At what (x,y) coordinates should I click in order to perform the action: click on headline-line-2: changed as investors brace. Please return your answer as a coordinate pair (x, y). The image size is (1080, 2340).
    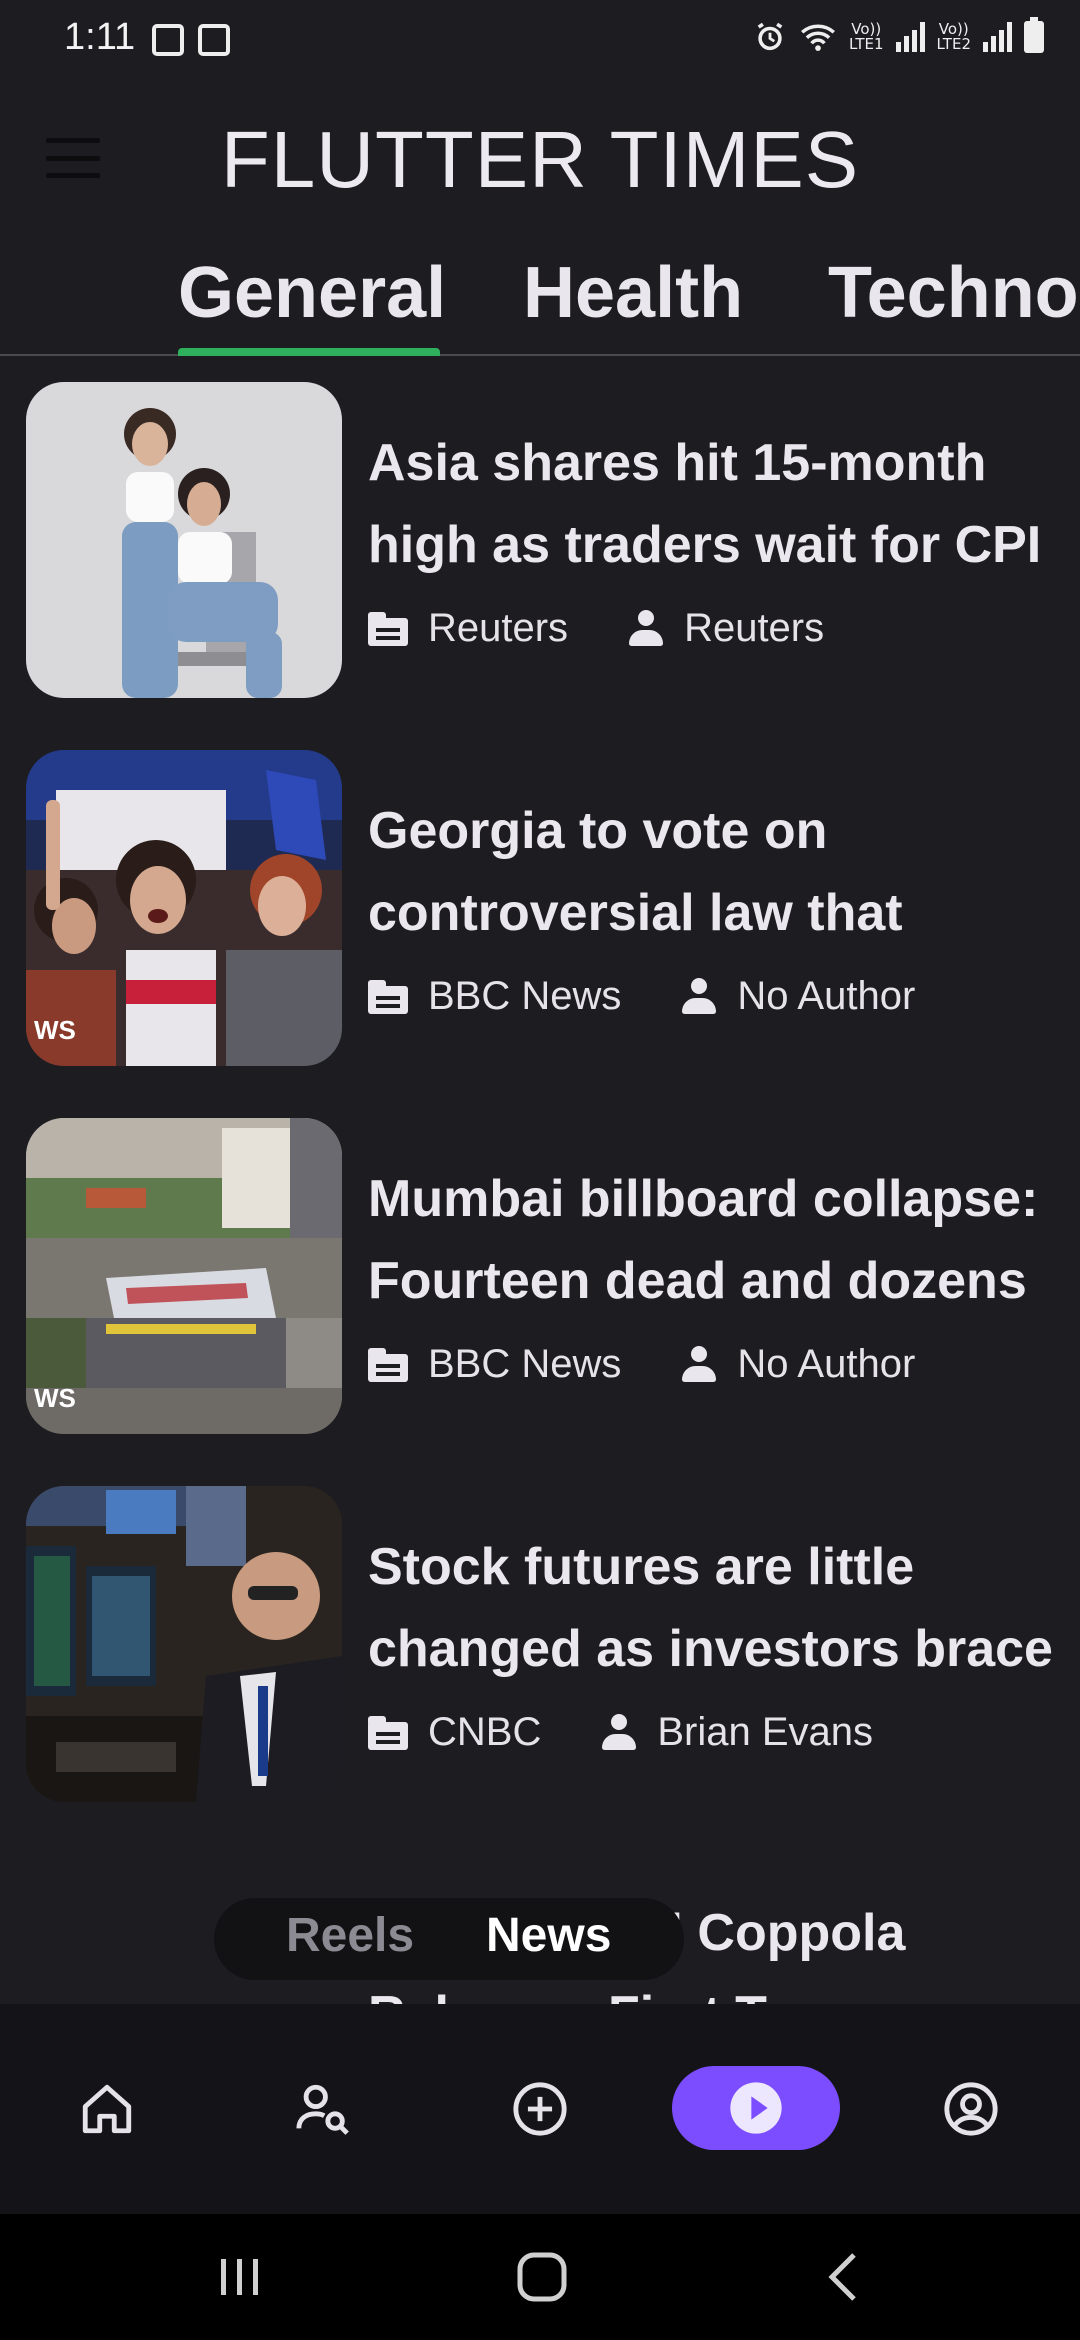
    Looking at the image, I should click on (710, 1649).